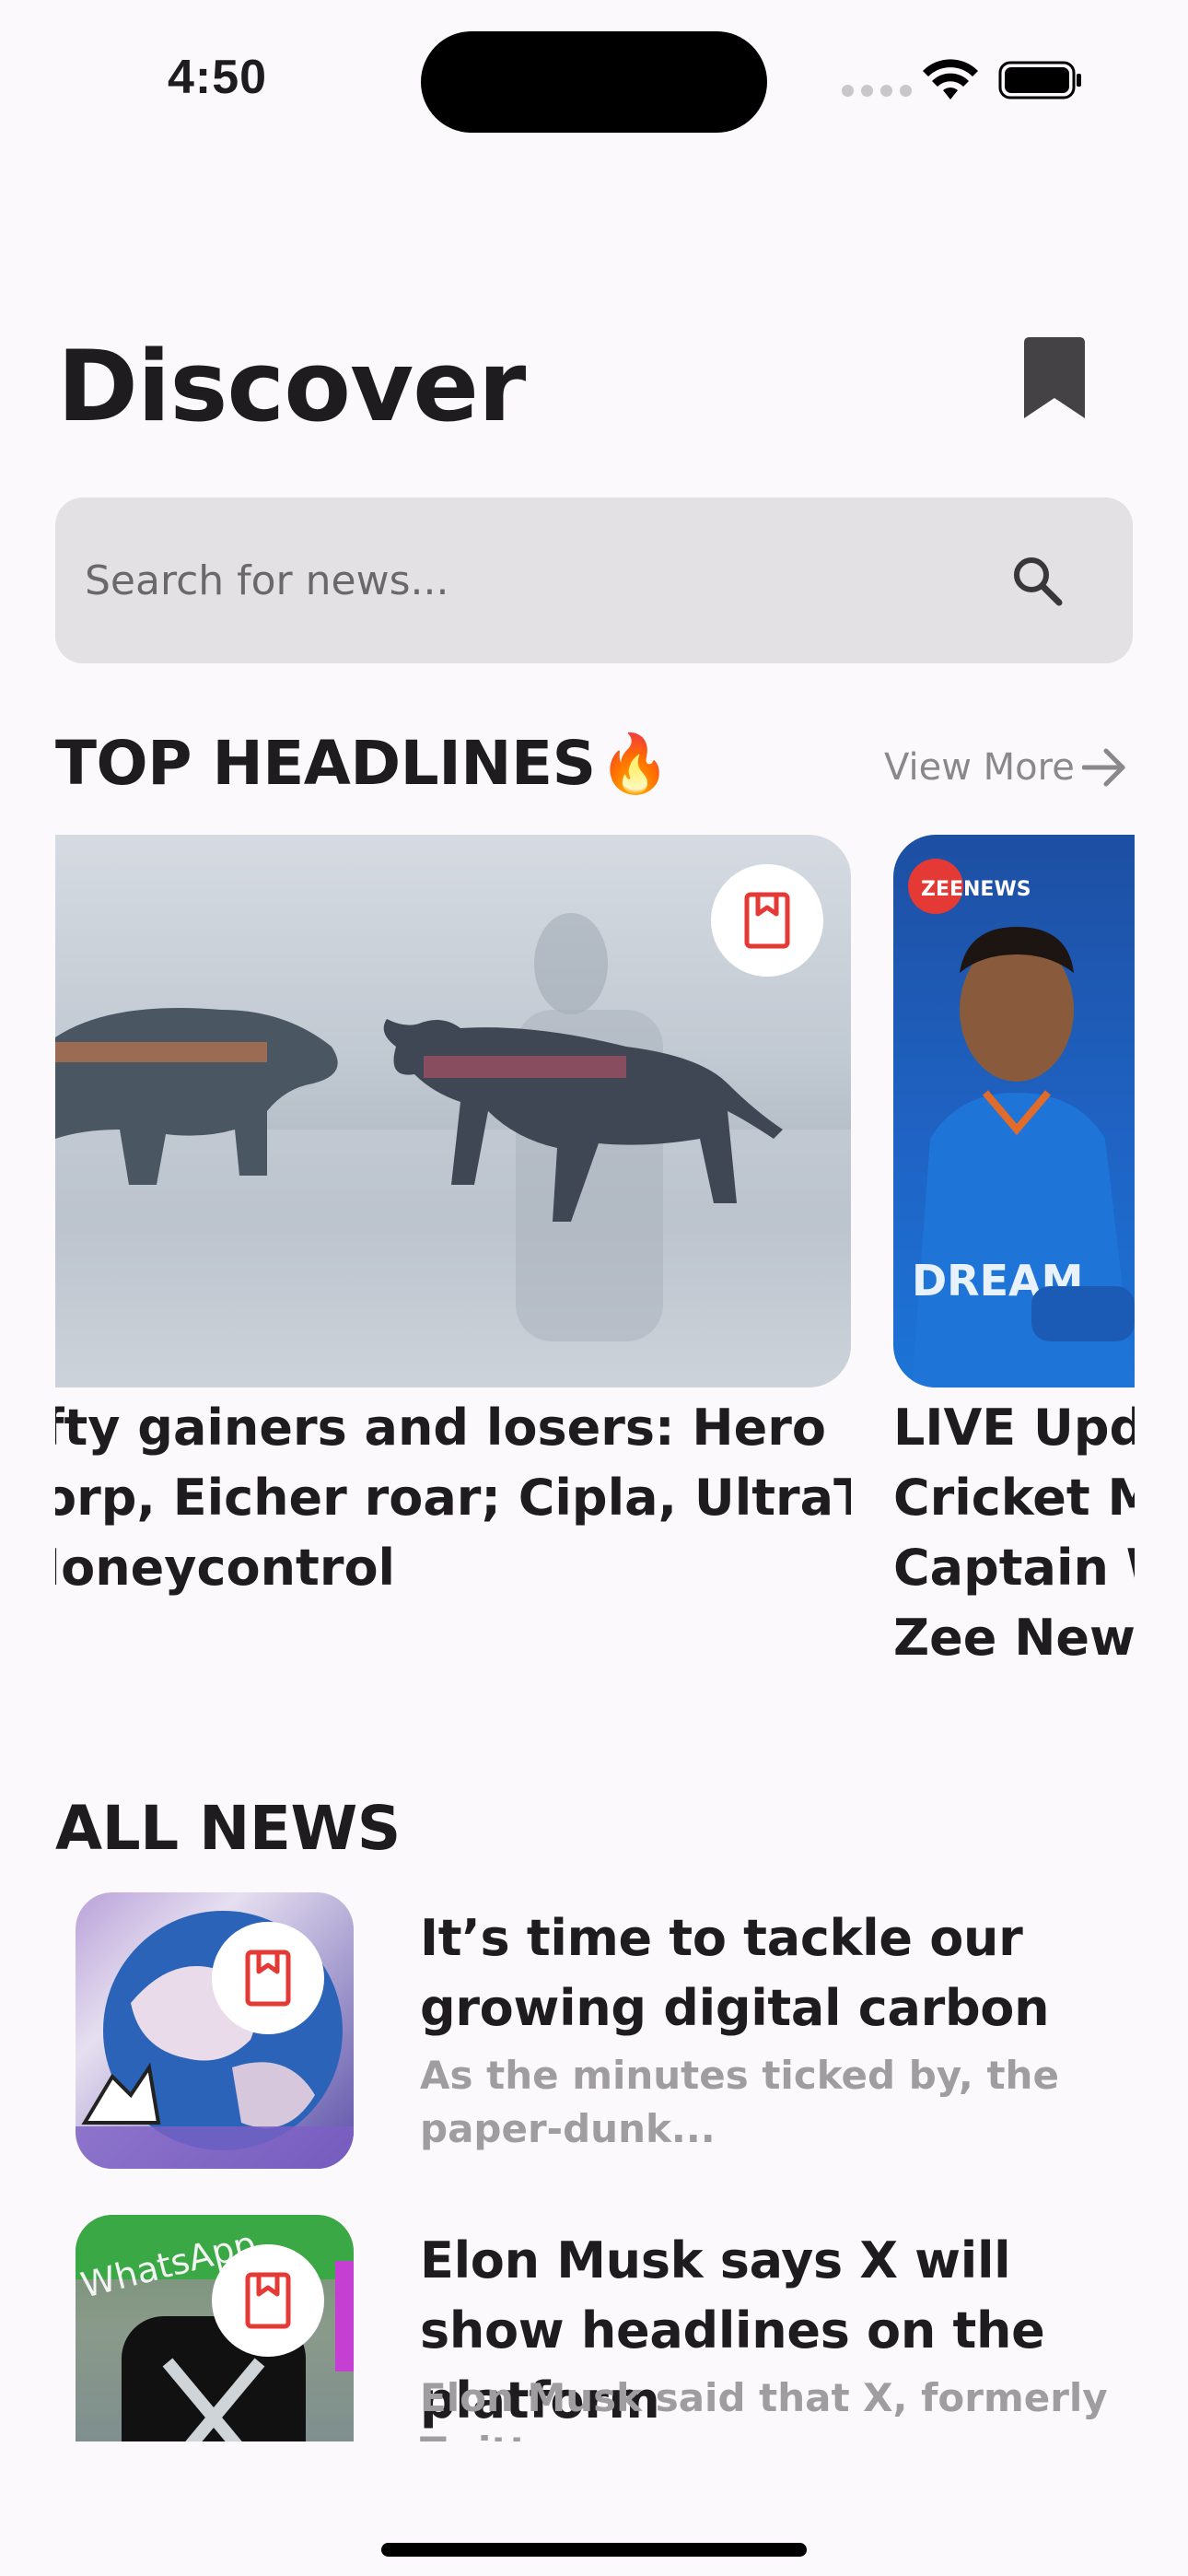 This screenshot has height=2576, width=1188. What do you see at coordinates (634, 763) in the screenshot?
I see `fire-emoji: 🔥` at bounding box center [634, 763].